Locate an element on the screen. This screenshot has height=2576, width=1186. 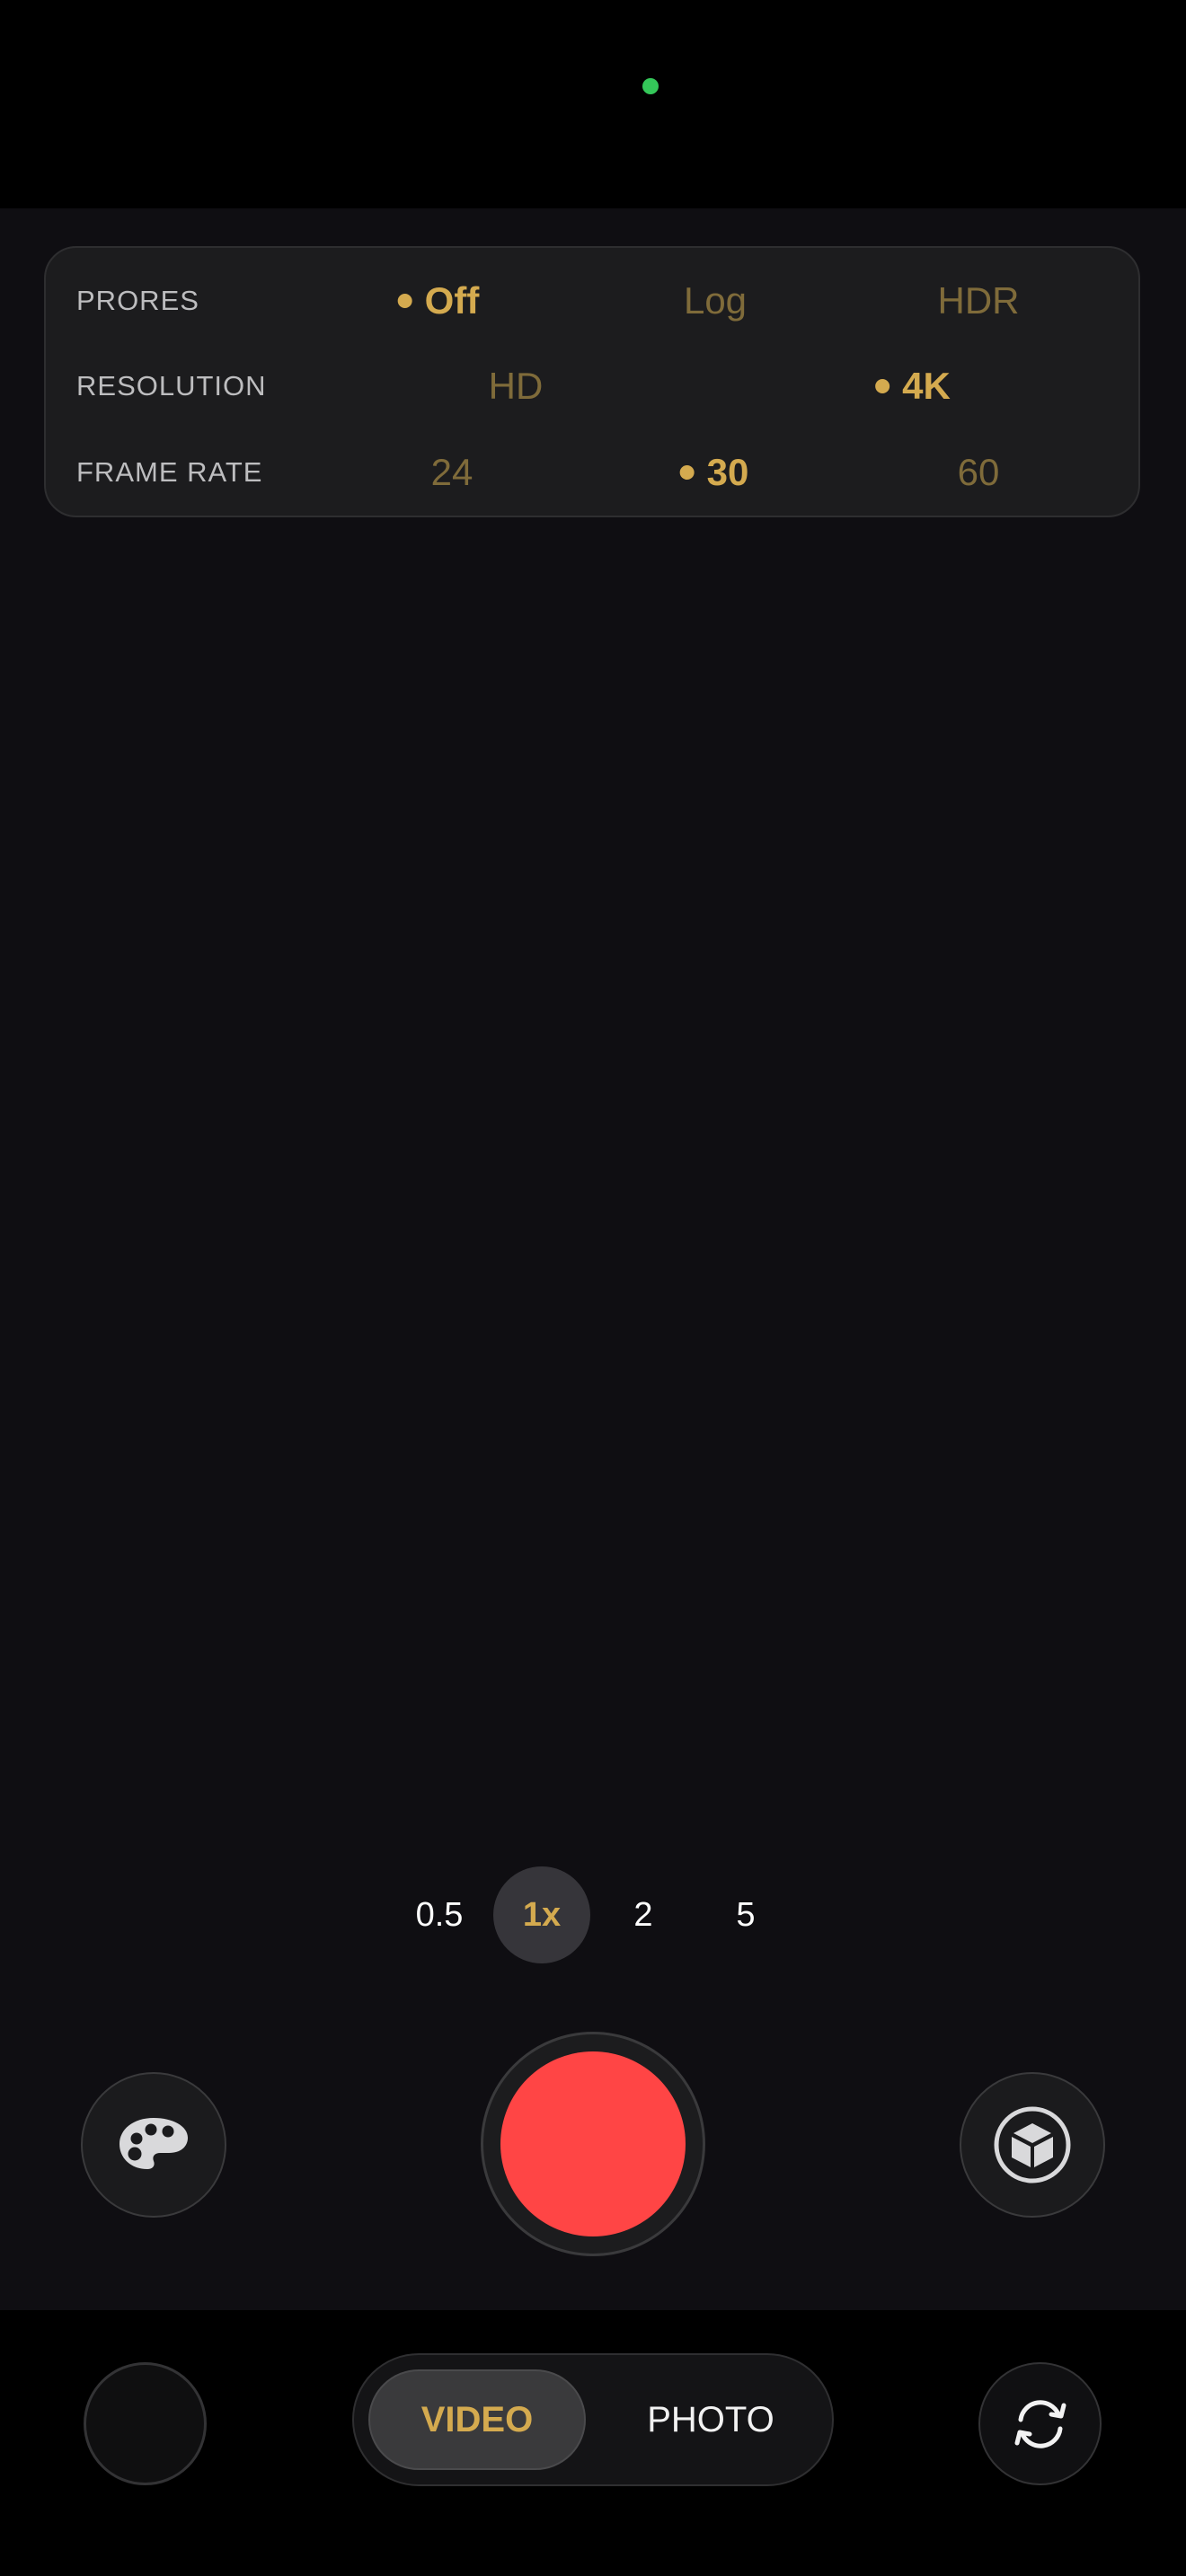
mode-photo-button: PHOTO is located at coordinates (710, 2419).